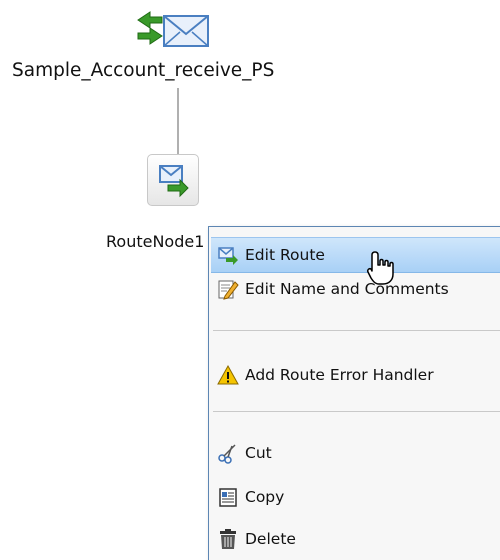 The height and width of the screenshot is (560, 500). I want to click on warning-icon, so click(228, 374).